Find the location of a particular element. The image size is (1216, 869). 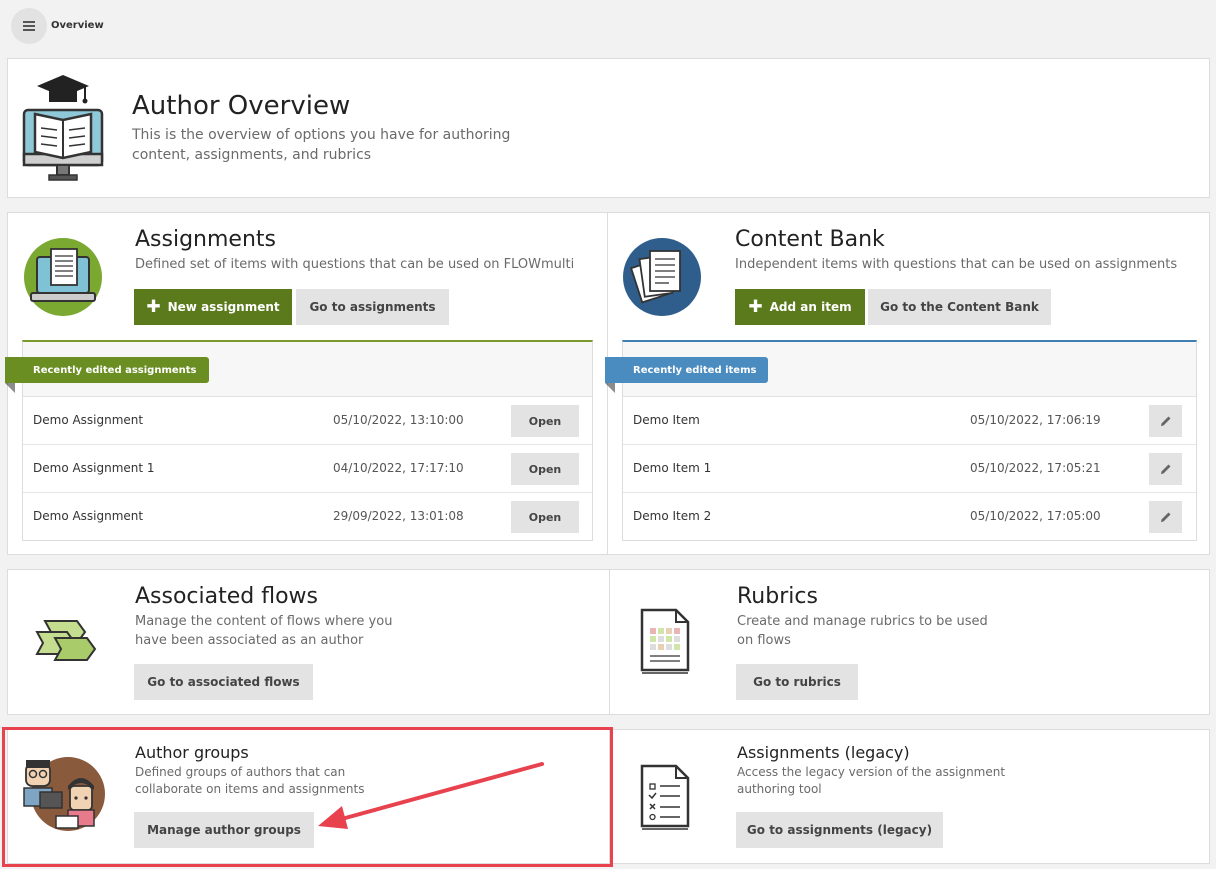

checklist-document-icon is located at coordinates (665, 797).